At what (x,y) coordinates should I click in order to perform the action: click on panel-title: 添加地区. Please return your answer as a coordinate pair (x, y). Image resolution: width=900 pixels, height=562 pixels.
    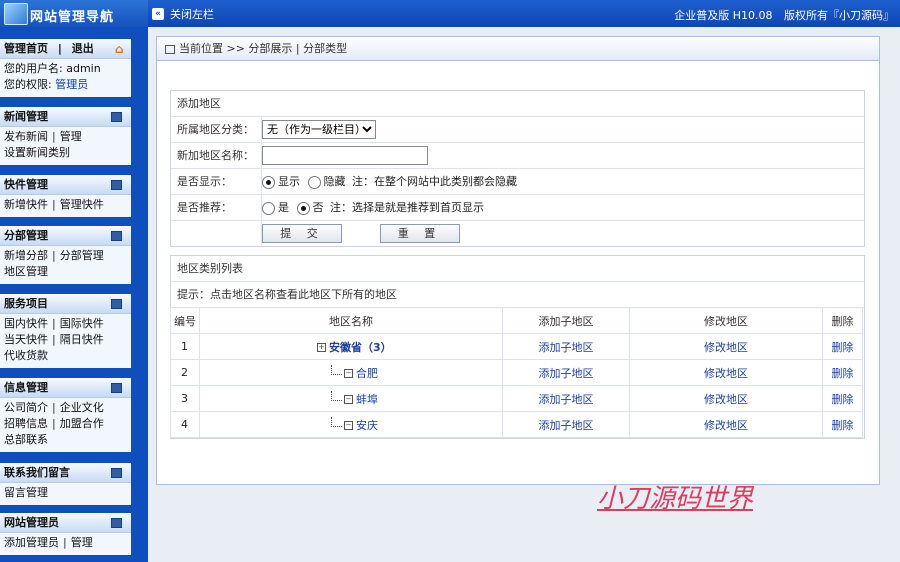
    Looking at the image, I should click on (199, 103).